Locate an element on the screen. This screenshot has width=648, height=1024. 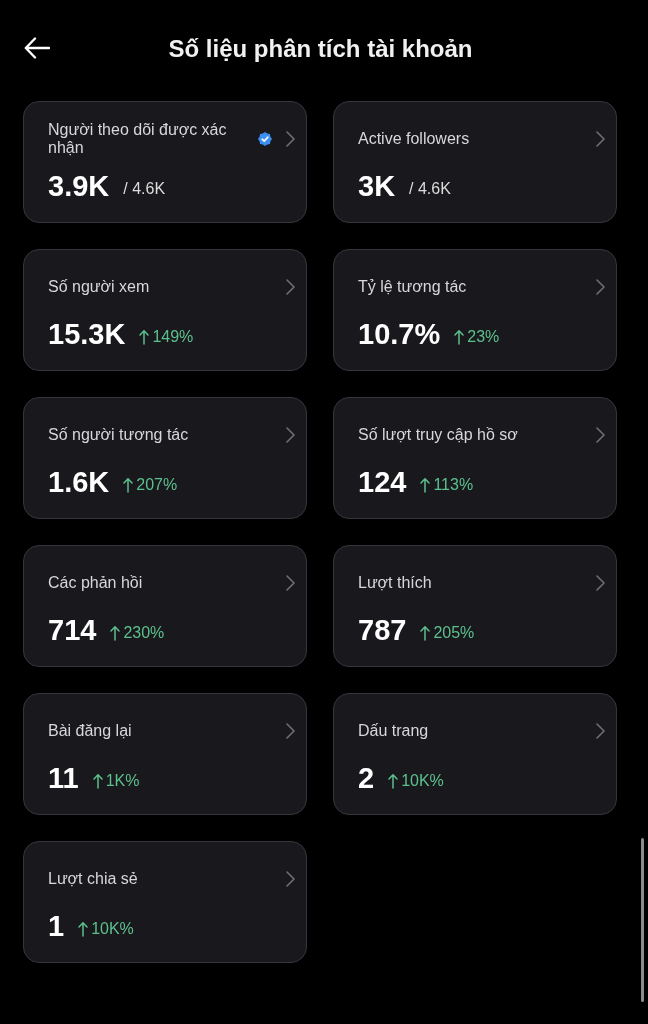
metric-value: 787 is located at coordinates (382, 630).